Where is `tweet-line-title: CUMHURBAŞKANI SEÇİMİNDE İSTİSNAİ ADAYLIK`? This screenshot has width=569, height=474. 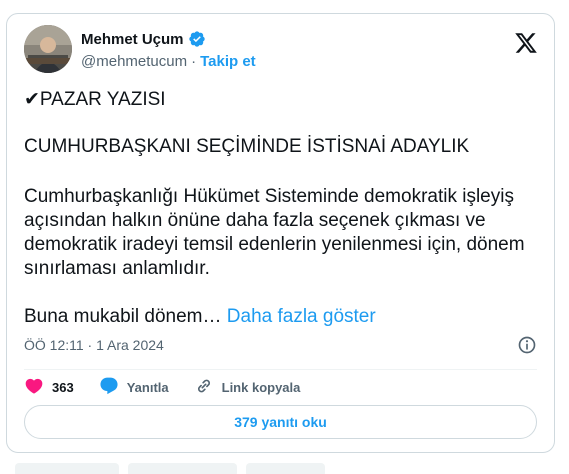
tweet-line-title: CUMHURBAŞKANI SEÇİMİNDE İSTİSNAİ ADAYLIK is located at coordinates (247, 146).